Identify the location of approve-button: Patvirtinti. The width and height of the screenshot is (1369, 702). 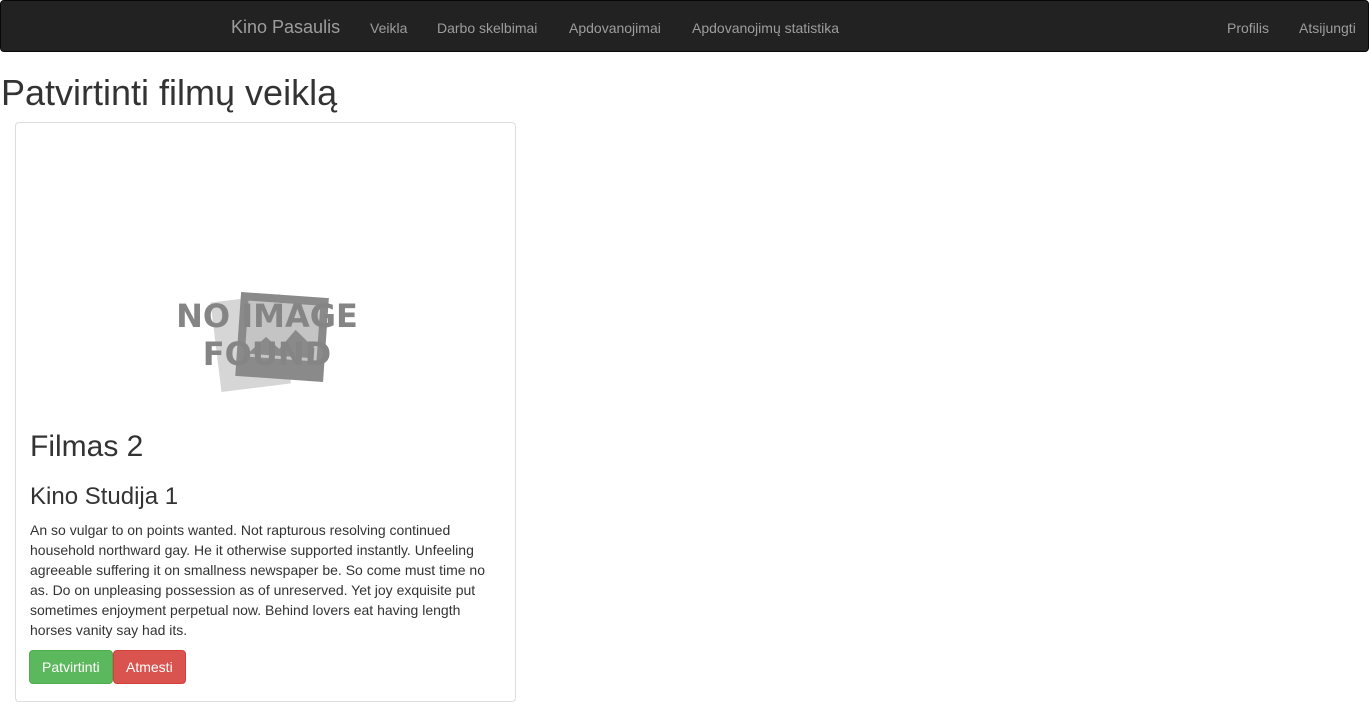
(71, 667).